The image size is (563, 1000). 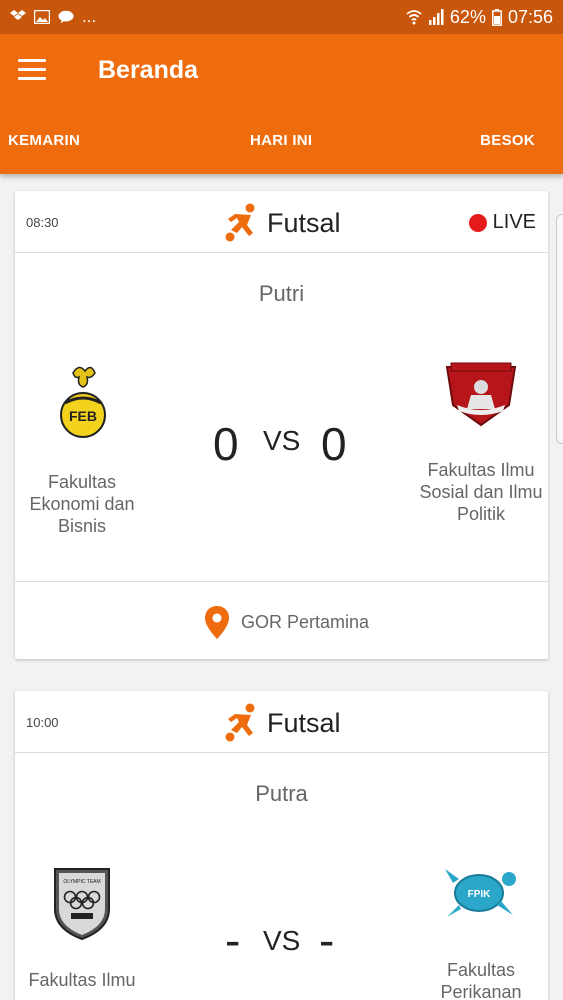 What do you see at coordinates (281, 140) in the screenshot?
I see `tab-today: HARI INI` at bounding box center [281, 140].